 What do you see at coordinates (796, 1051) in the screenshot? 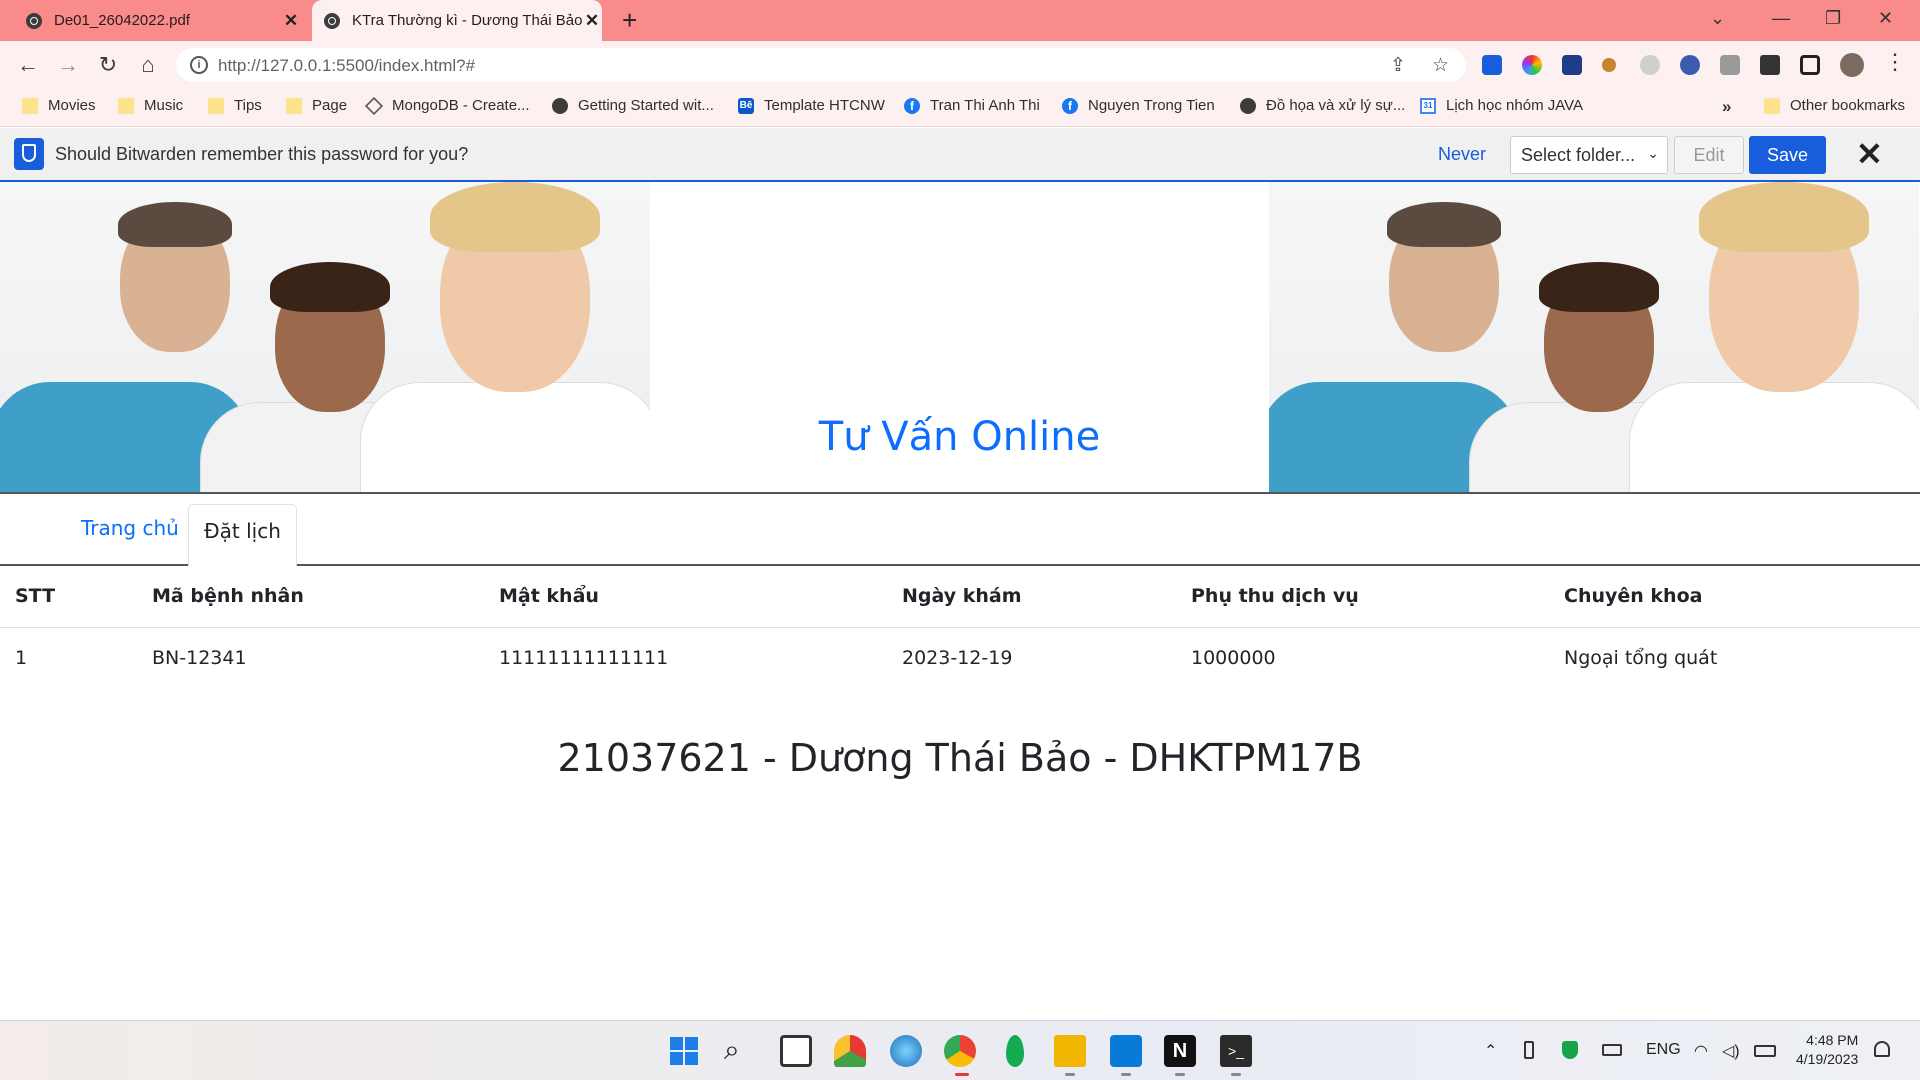
I see `task-view-icon` at bounding box center [796, 1051].